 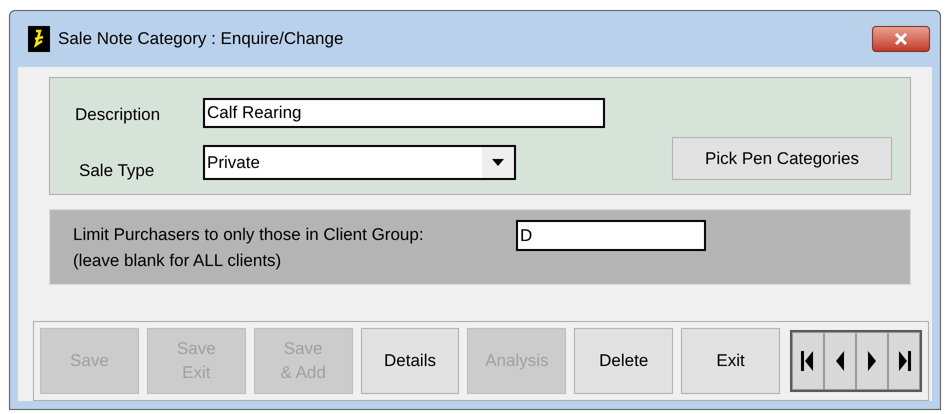 I want to click on client-group-field: D, so click(x=611, y=235).